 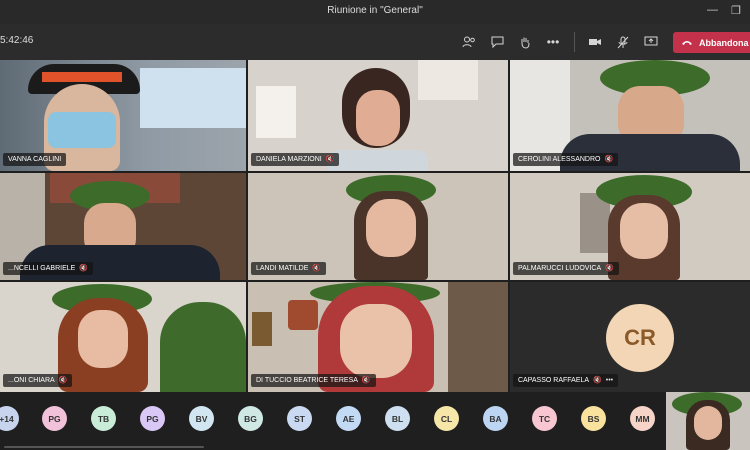 I want to click on participant-avatar: BG, so click(x=250, y=418).